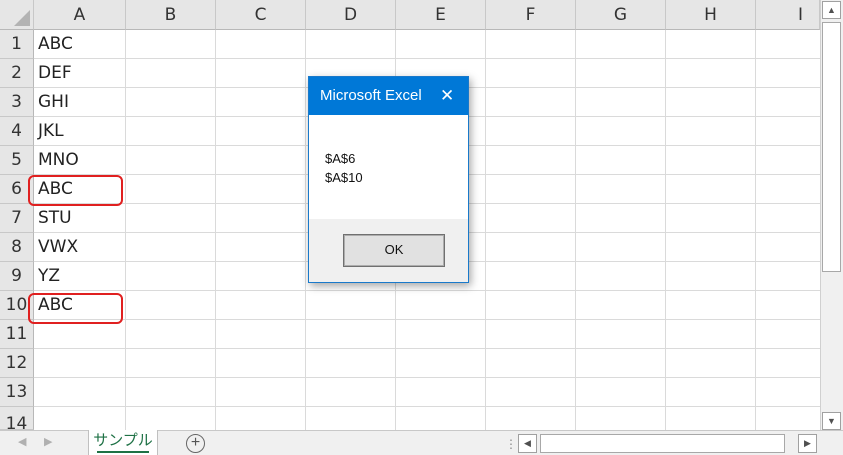  I want to click on row-header-7: 7, so click(17, 218).